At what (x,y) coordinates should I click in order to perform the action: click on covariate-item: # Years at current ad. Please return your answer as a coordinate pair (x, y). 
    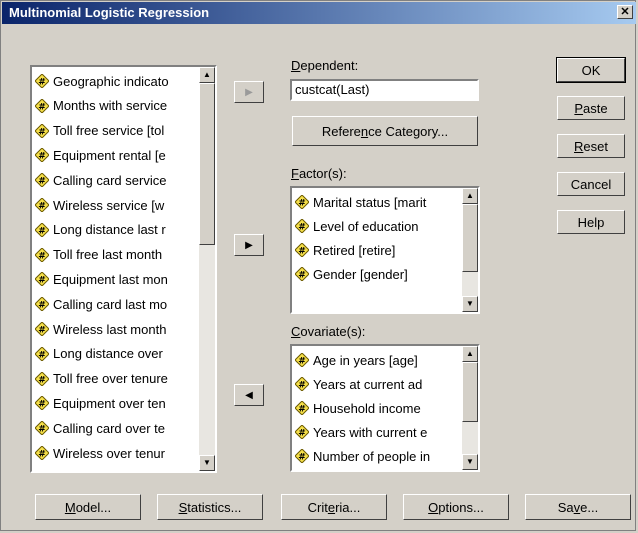
    Looking at the image, I should click on (358, 384).